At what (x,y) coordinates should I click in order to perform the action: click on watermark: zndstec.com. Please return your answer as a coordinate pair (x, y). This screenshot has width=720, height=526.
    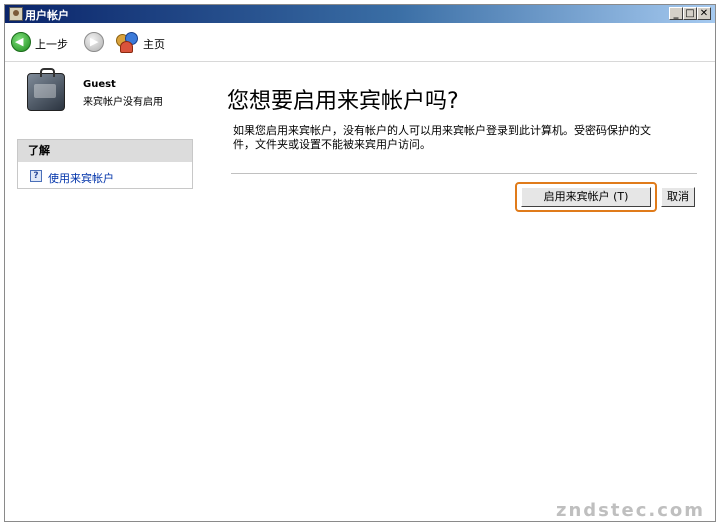
    Looking at the image, I should click on (631, 510).